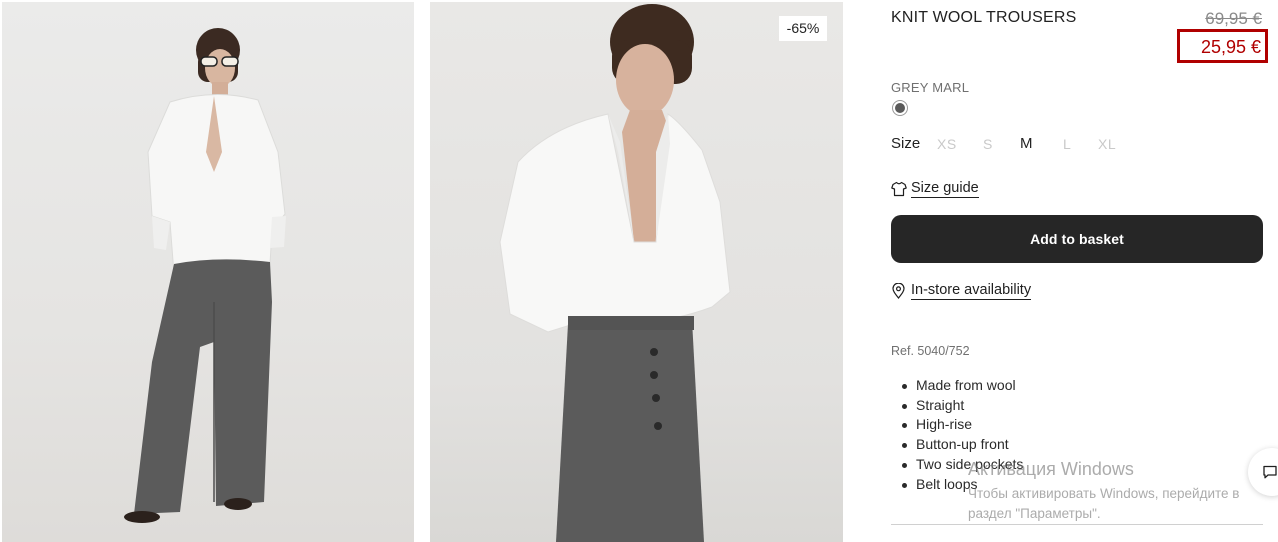  Describe the element at coordinates (803, 28) in the screenshot. I see `discount-badge: -65%` at that location.